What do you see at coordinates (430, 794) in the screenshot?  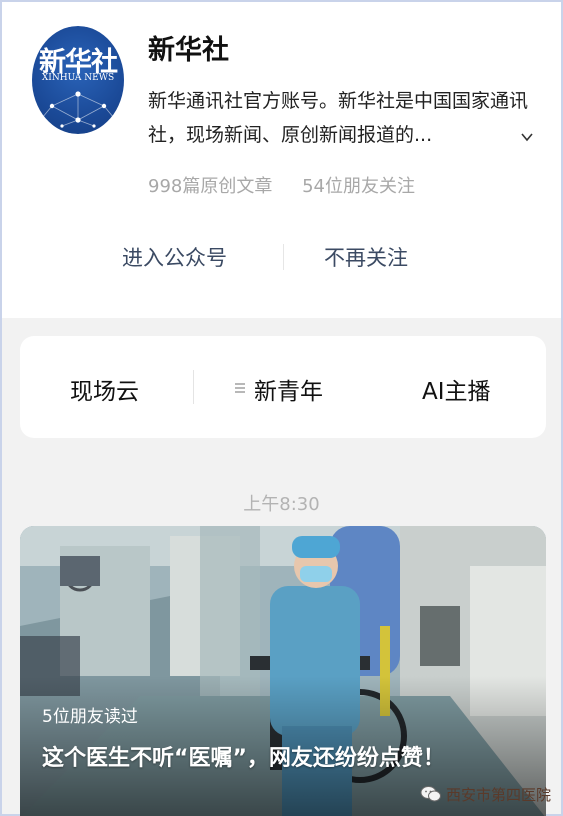 I see `wechat-icon` at bounding box center [430, 794].